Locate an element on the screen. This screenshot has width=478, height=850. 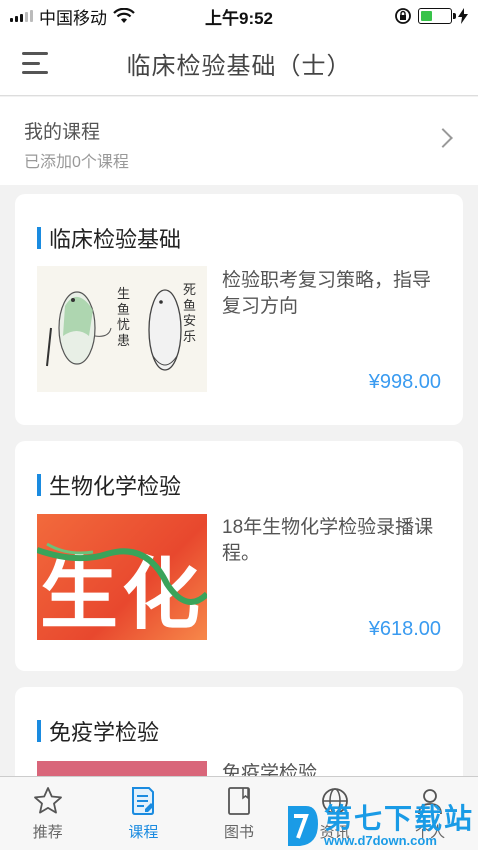
tab-label: 推荐 is located at coordinates (47, 832).